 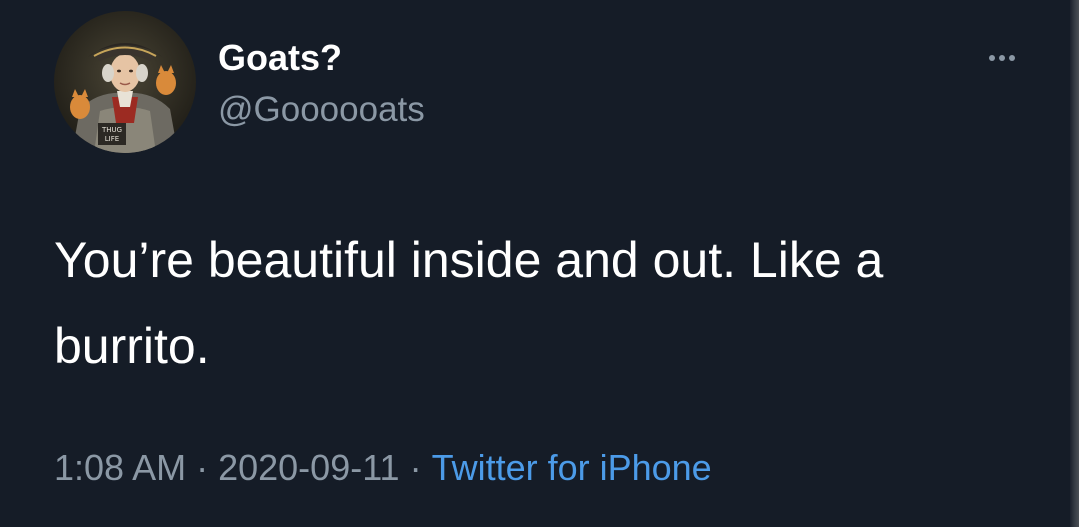 I want to click on user-handle: @Goooooats, so click(x=321, y=110).